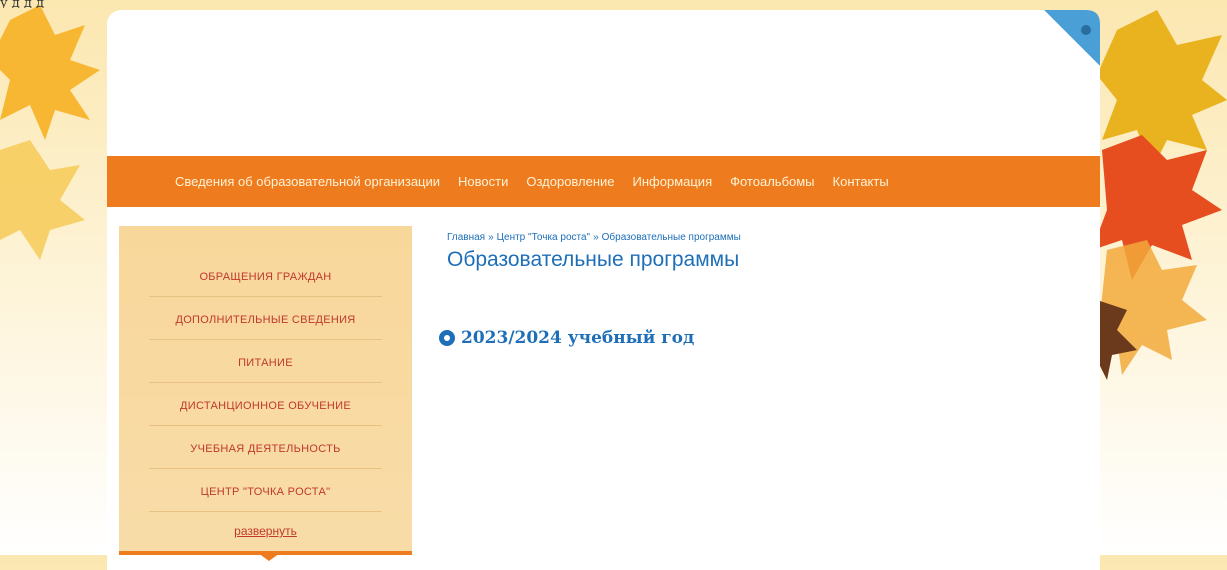 The height and width of the screenshot is (570, 1227). Describe the element at coordinates (1162, 195) in the screenshot. I see `leaf-right-icon` at that location.